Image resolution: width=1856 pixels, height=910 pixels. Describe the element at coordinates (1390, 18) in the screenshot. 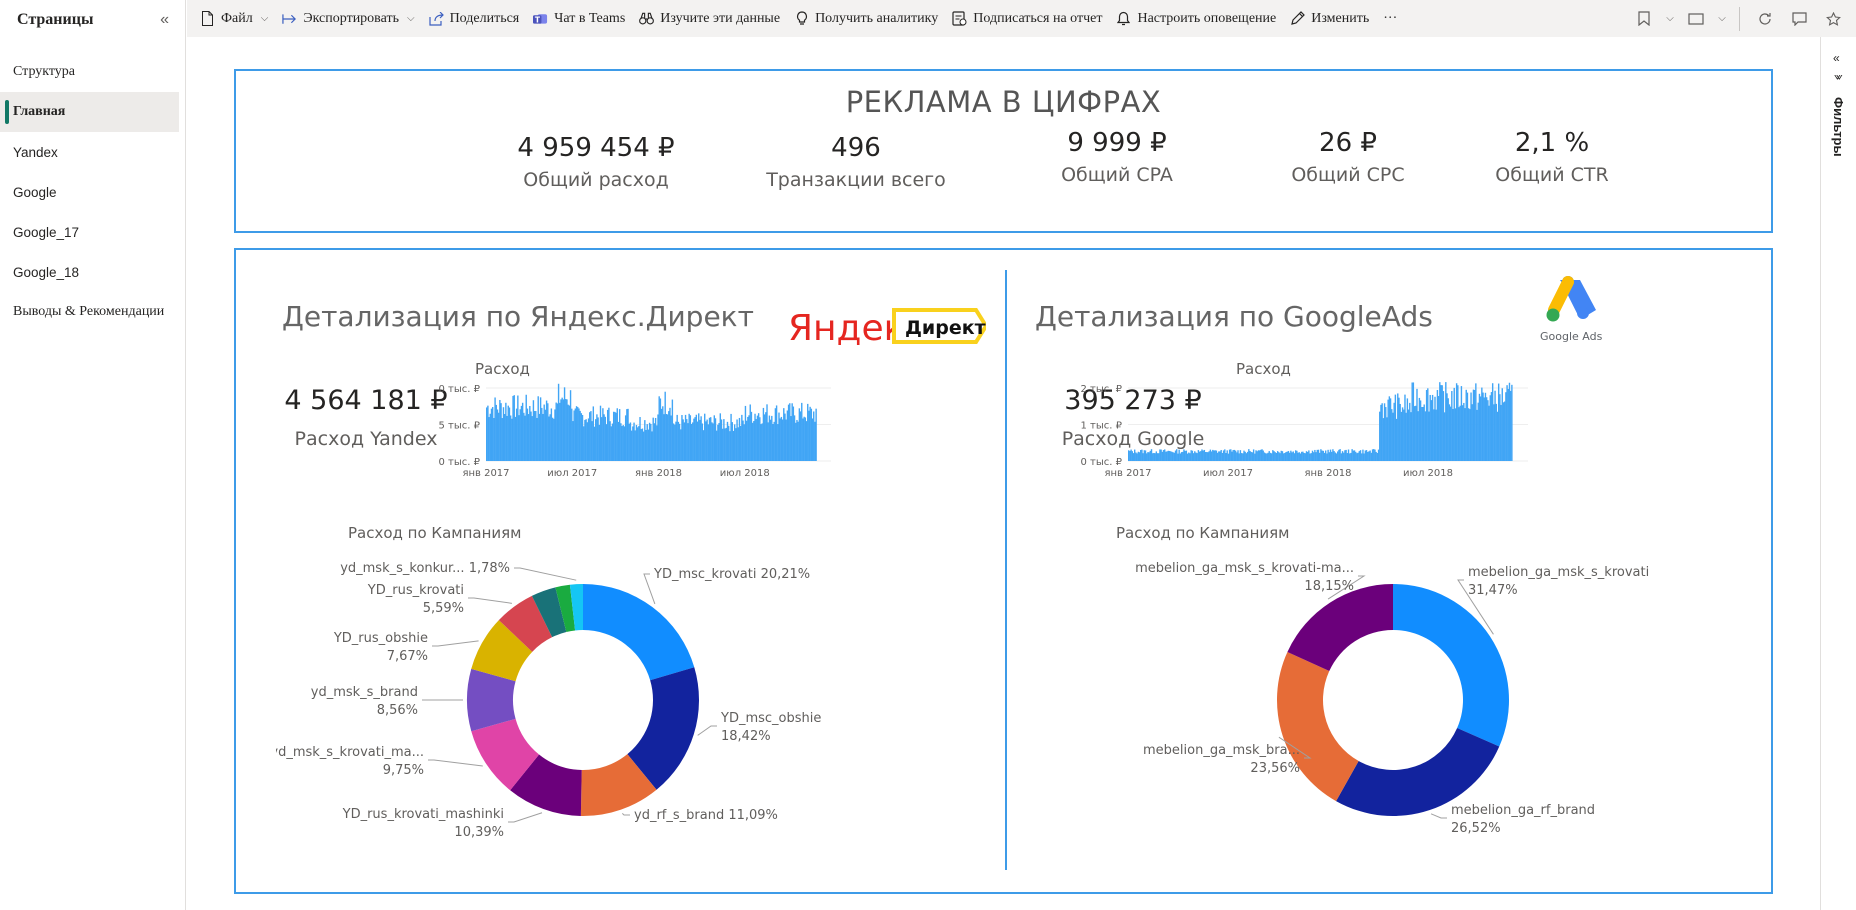

I see `more-options-button: ···` at that location.